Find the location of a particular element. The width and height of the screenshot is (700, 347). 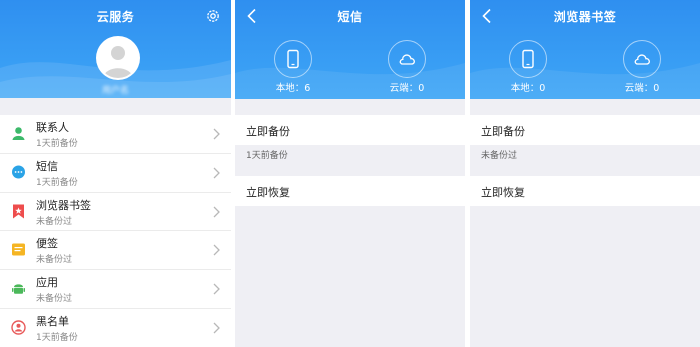

user-silhouette-icon is located at coordinates (118, 62).